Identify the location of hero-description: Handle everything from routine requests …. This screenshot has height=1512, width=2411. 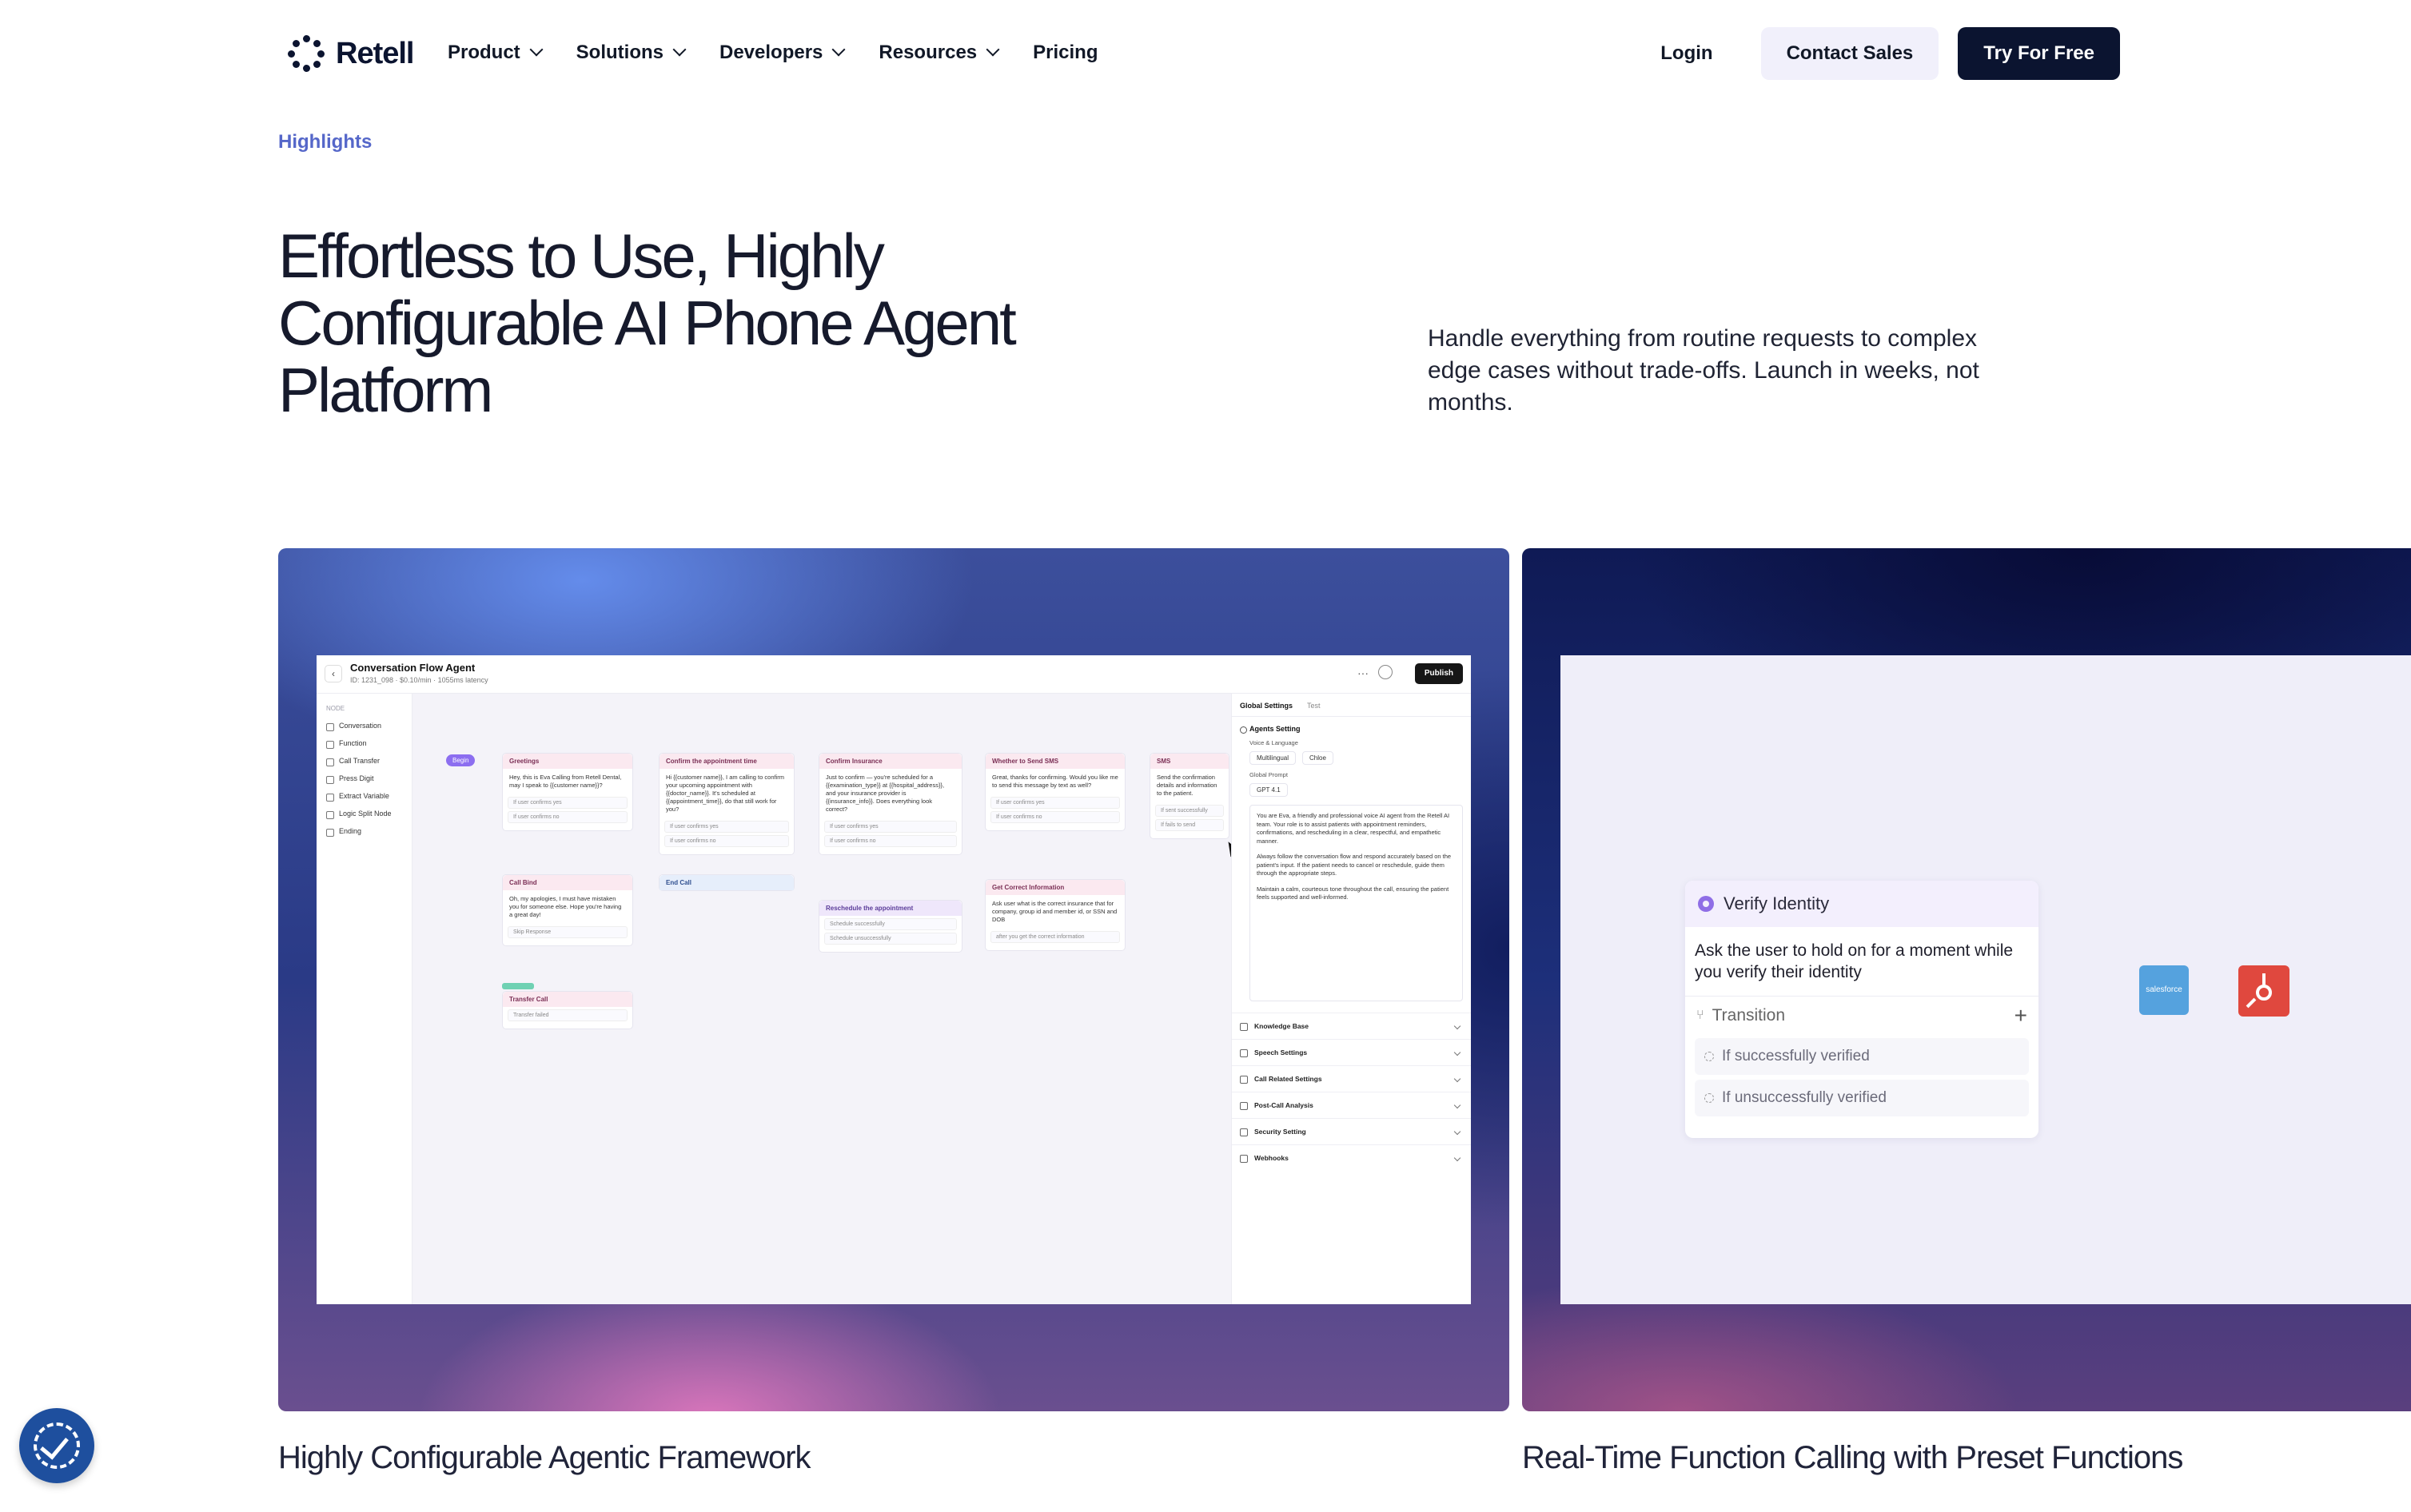
(1703, 370).